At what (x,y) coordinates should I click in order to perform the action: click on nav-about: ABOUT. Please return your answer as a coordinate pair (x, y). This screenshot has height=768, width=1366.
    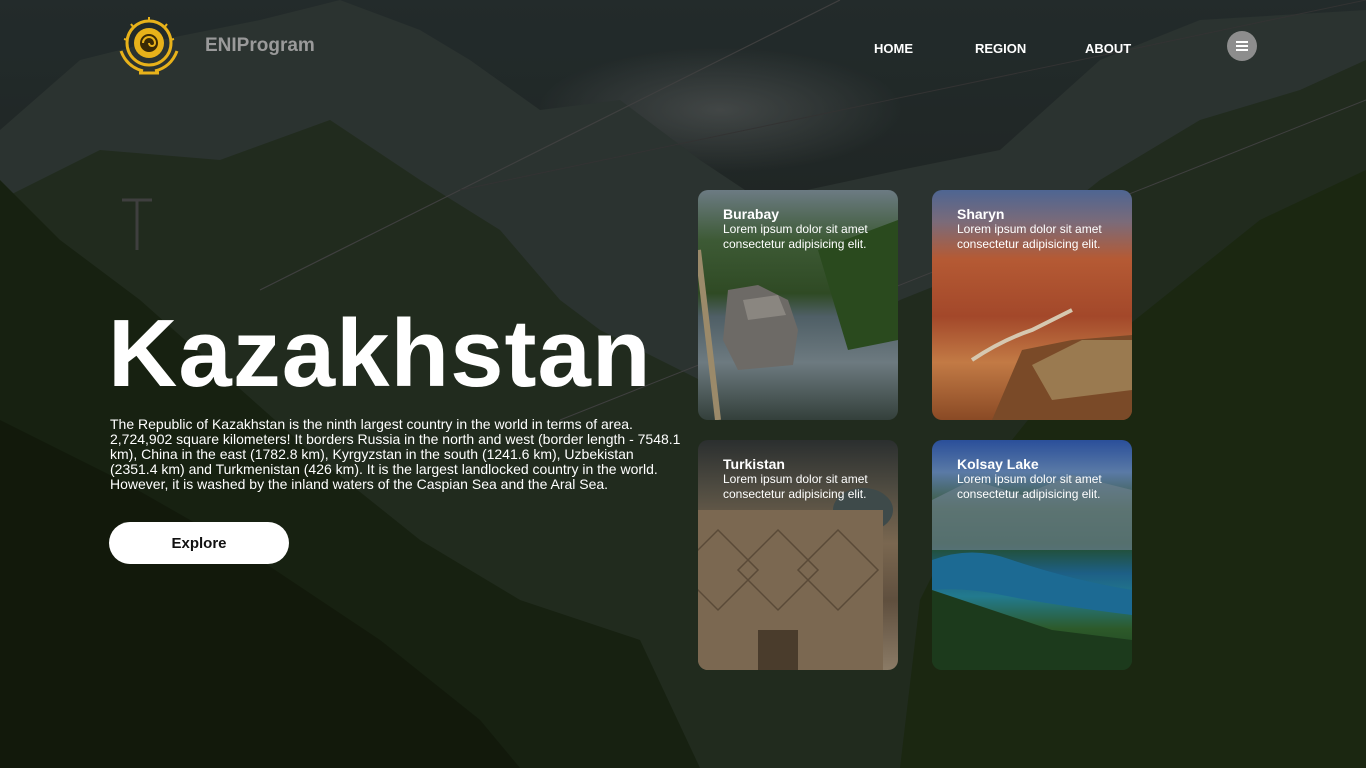
    Looking at the image, I should click on (1108, 48).